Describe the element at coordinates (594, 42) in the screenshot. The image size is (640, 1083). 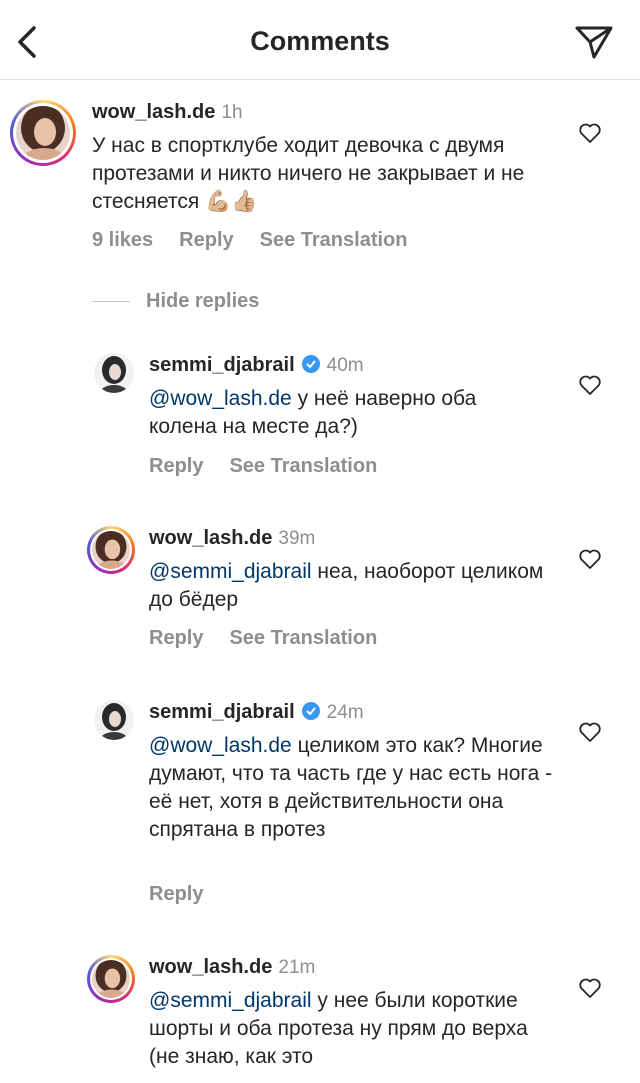
I see `send-icon` at that location.